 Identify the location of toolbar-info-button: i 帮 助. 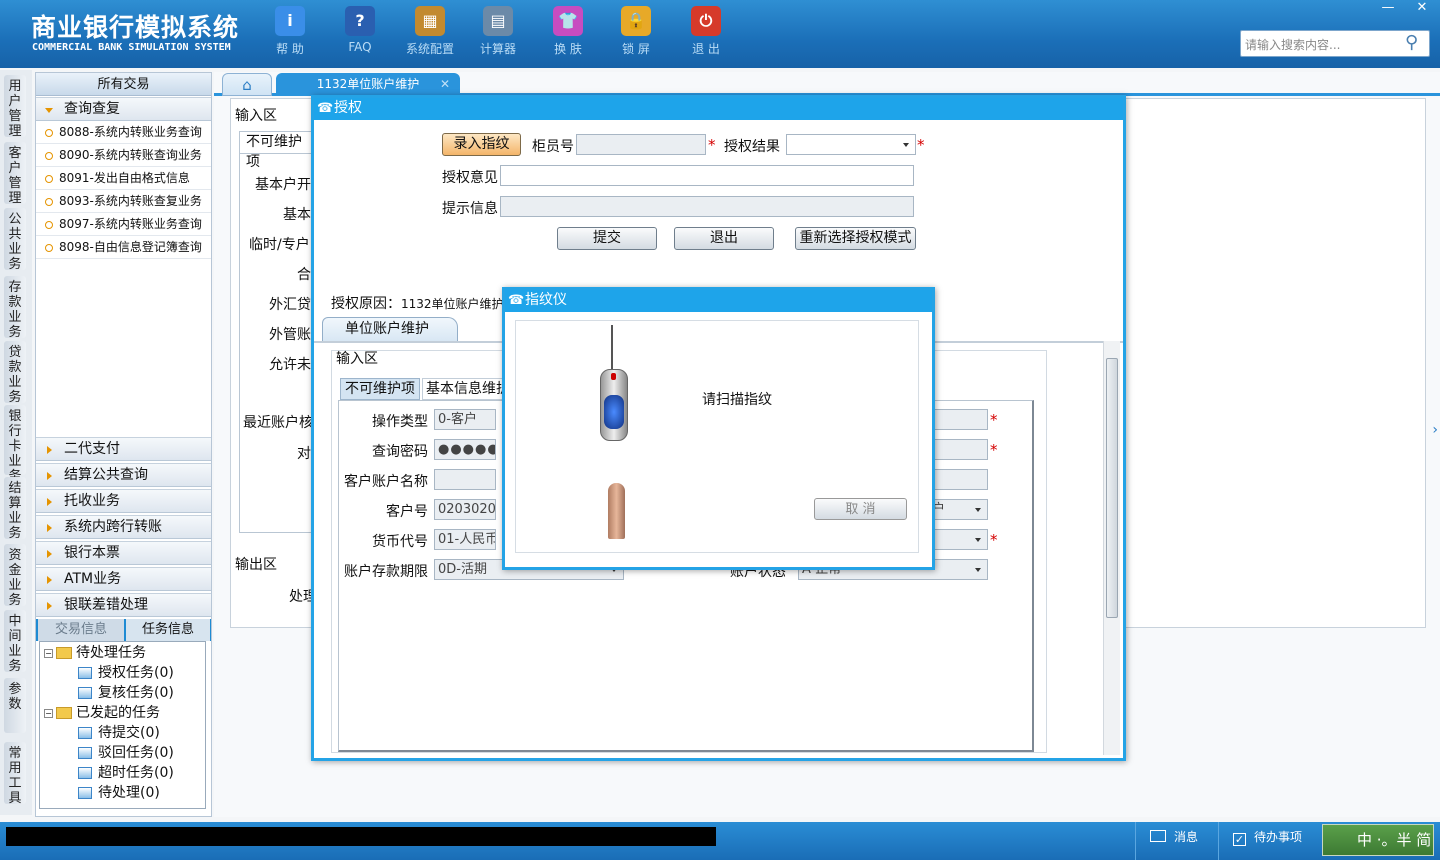
(290, 31).